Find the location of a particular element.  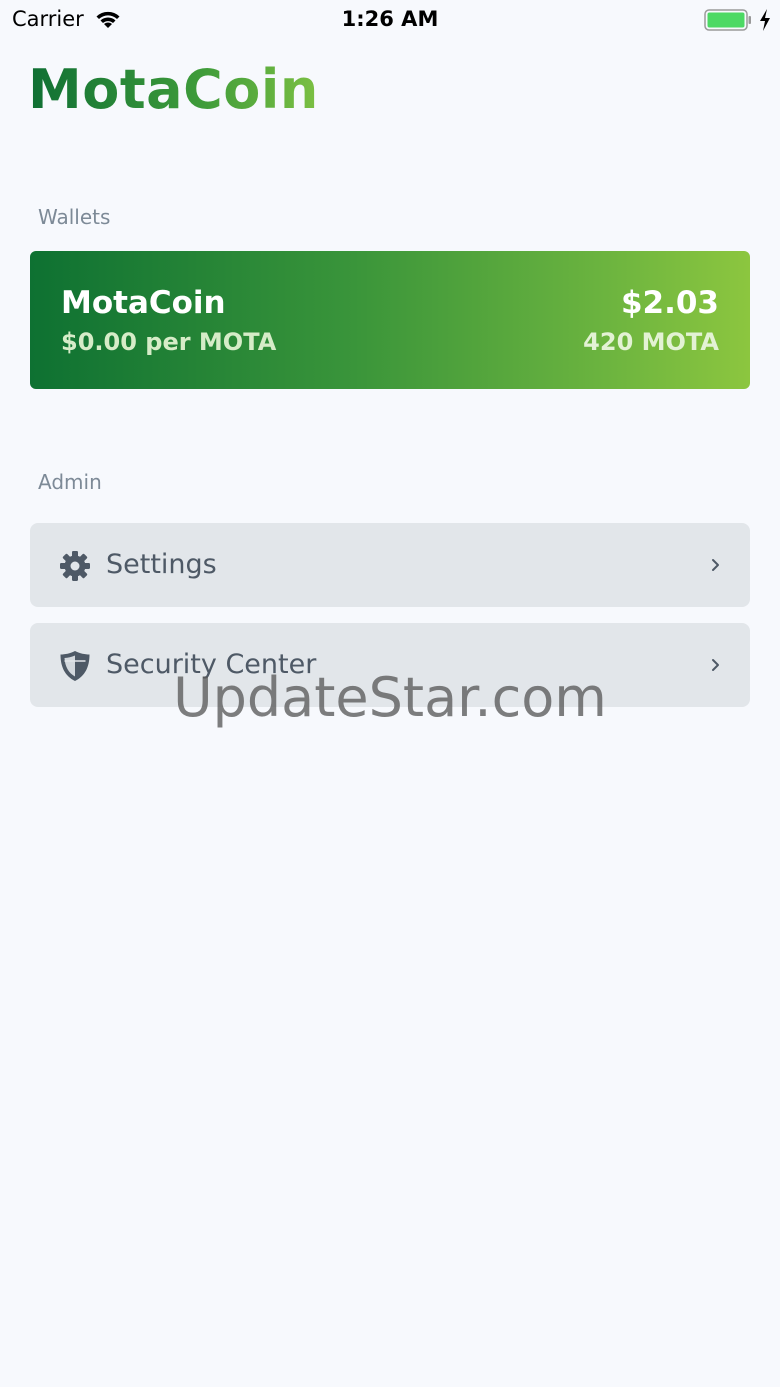

settings-label: Settings is located at coordinates (161, 564).